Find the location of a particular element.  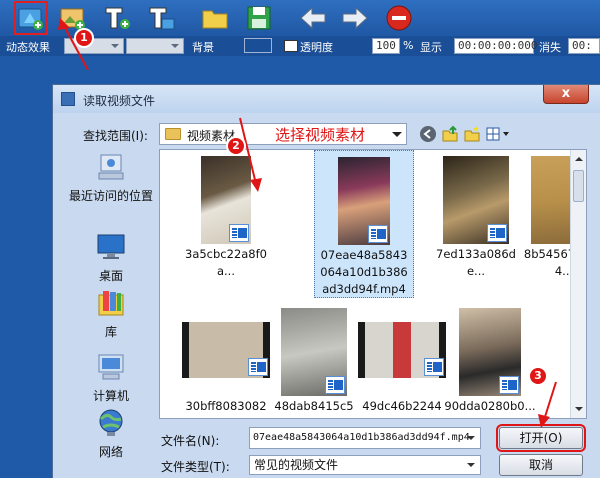

cancel-button: 取消 is located at coordinates (541, 465).